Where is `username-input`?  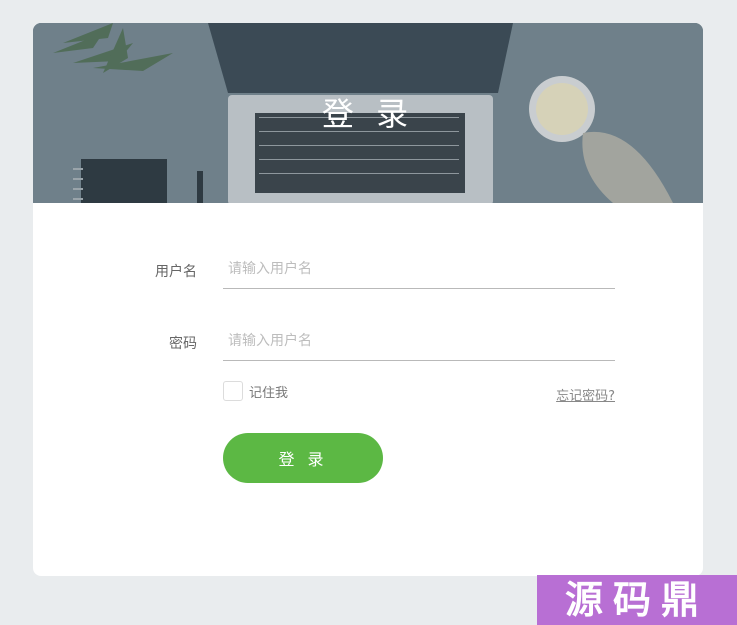
username-input is located at coordinates (419, 269).